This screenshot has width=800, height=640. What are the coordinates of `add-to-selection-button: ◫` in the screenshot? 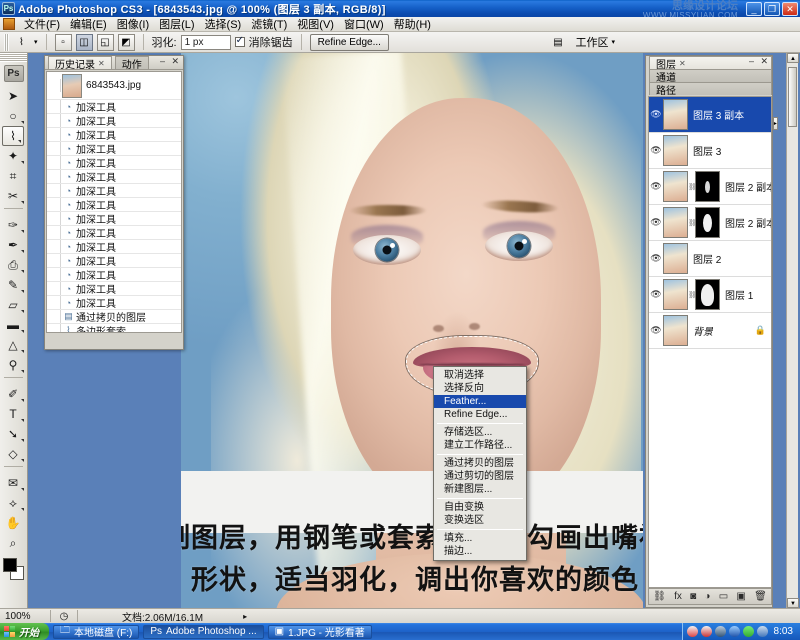 It's located at (84, 42).